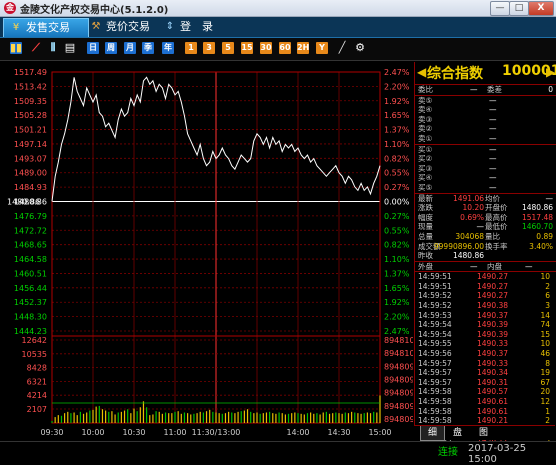  I want to click on stat-value: 1491.06, so click(468, 198).